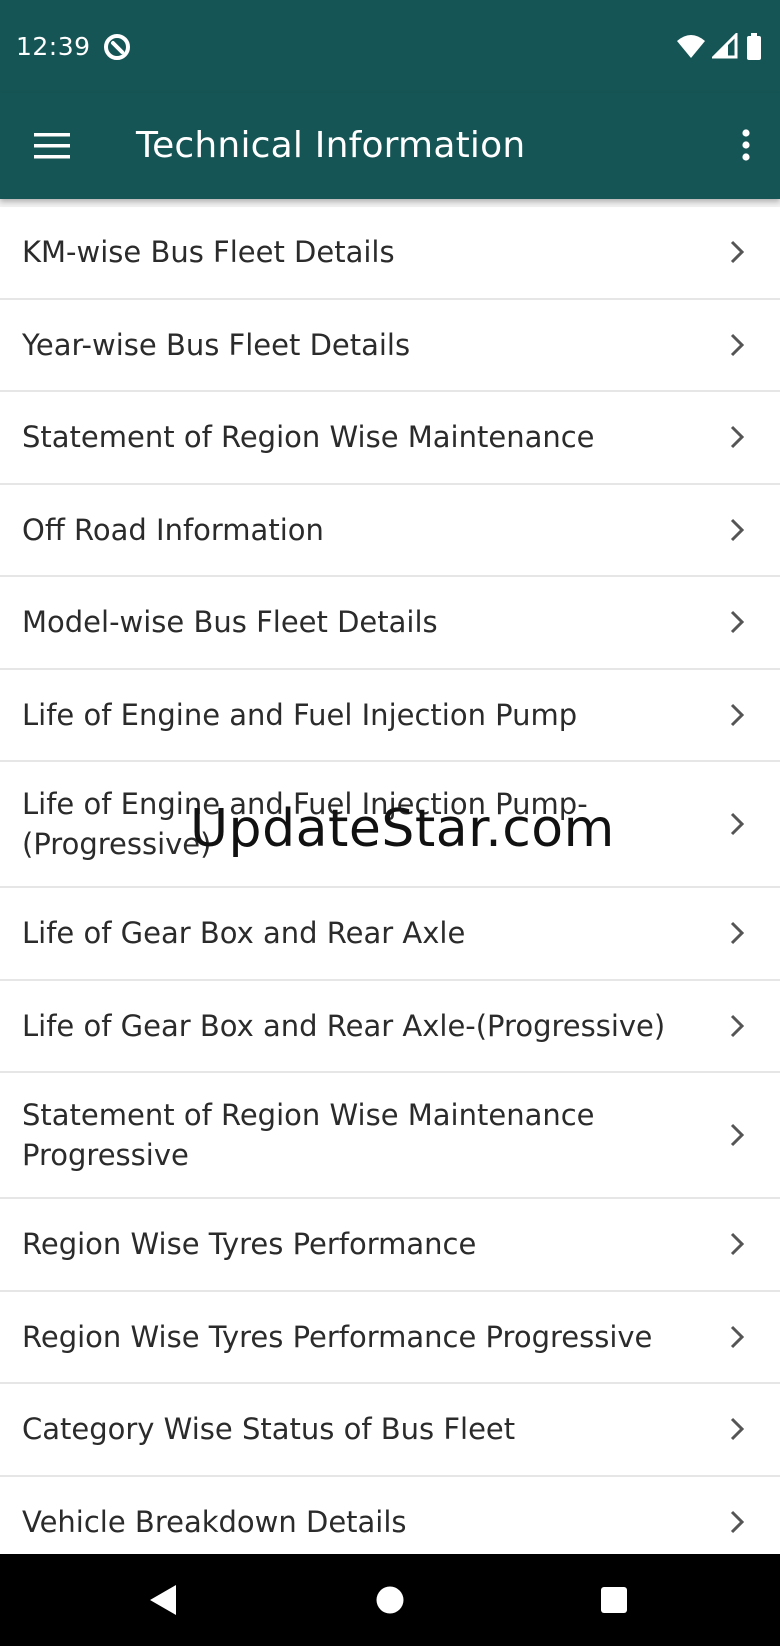 The height and width of the screenshot is (1646, 780). Describe the element at coordinates (331, 145) in the screenshot. I see `page-title: Technical Information` at that location.